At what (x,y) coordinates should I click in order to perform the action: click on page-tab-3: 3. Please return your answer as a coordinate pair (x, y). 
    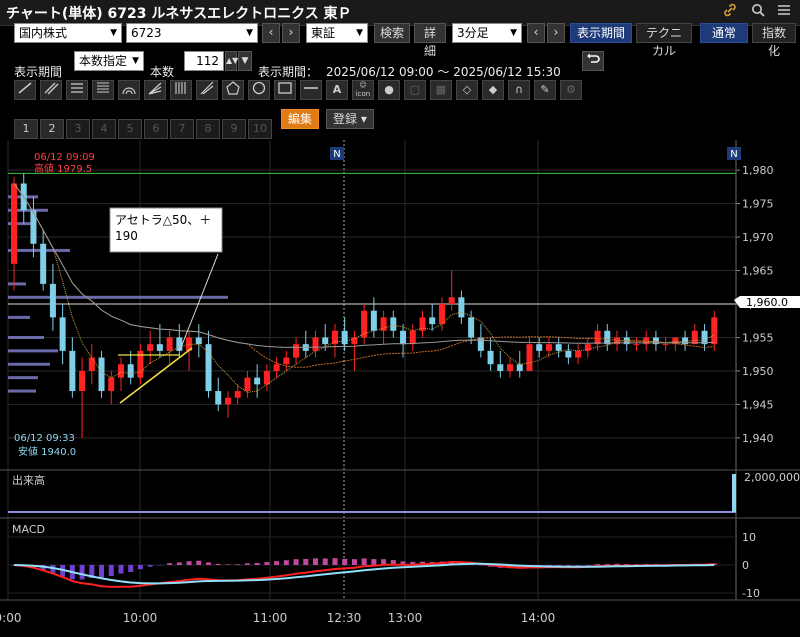
    Looking at the image, I should click on (78, 129).